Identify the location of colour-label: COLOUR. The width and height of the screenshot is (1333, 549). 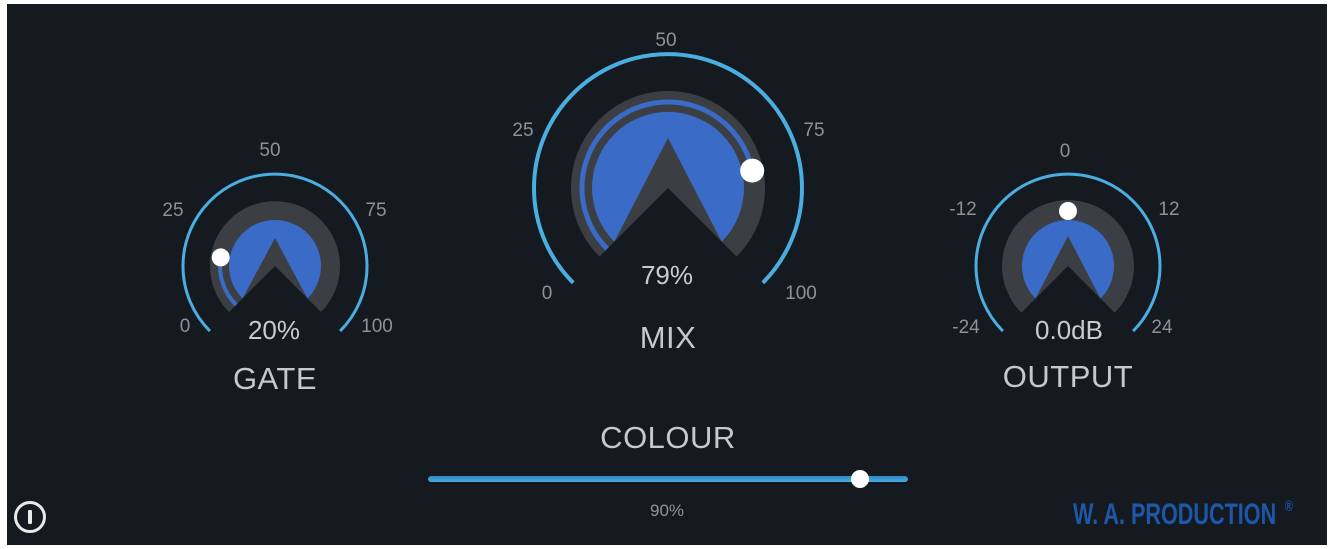
(668, 437).